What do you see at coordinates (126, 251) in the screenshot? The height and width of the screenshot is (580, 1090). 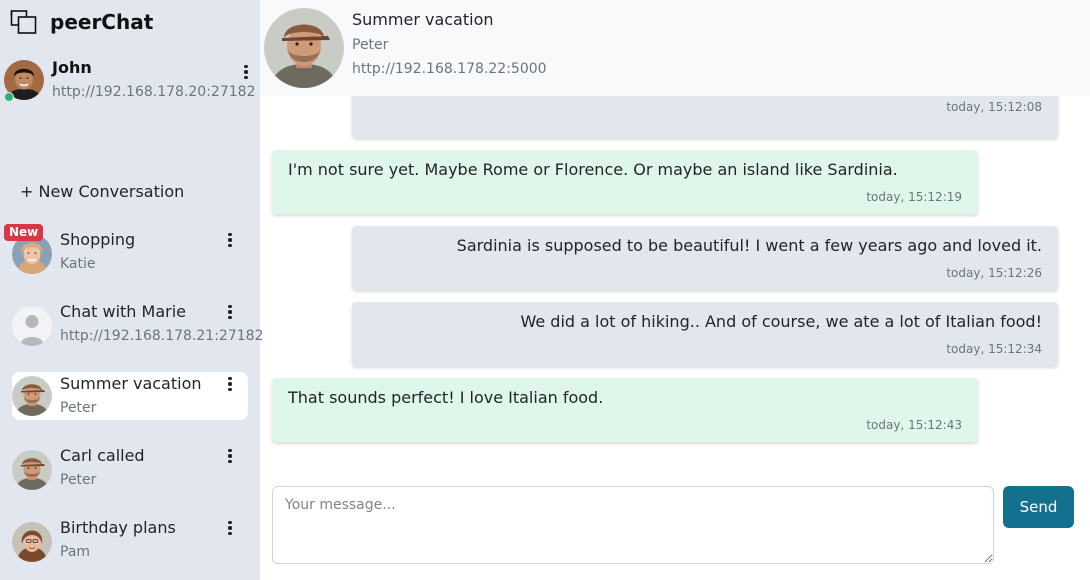 I see `conversation-item-shopping: New Shopping Katie` at bounding box center [126, 251].